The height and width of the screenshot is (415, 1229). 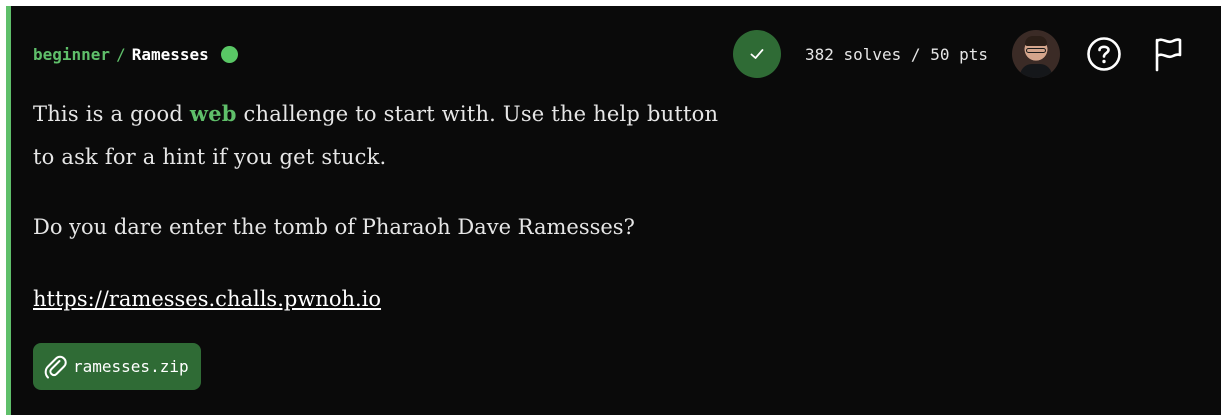 What do you see at coordinates (56, 367) in the screenshot?
I see `paperclip-icon` at bounding box center [56, 367].